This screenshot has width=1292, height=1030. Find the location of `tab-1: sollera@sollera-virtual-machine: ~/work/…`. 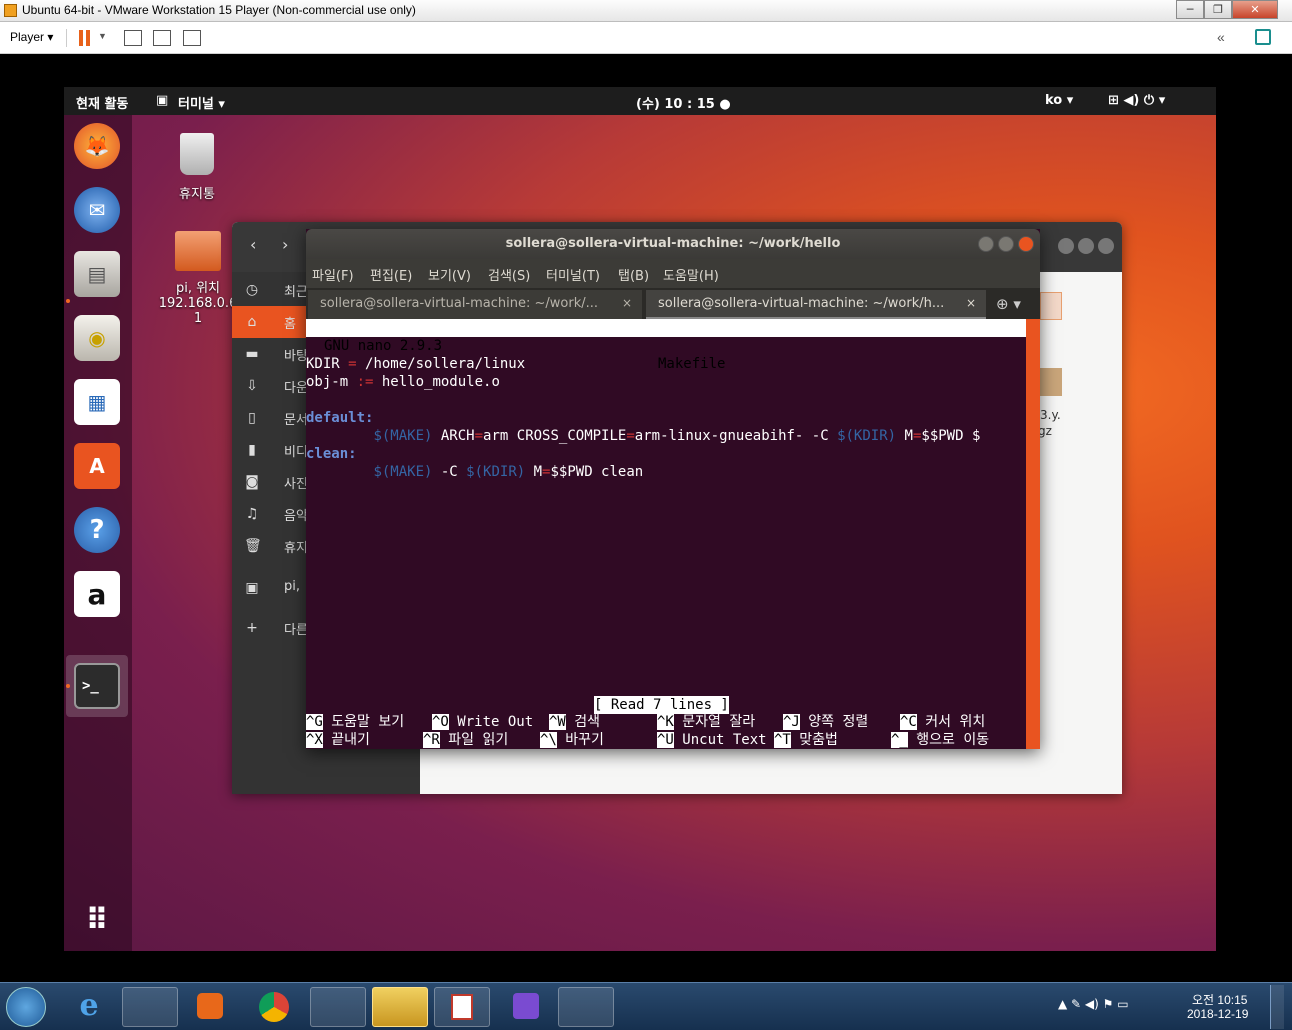

tab-1: sollera@sollera-virtual-machine: ~/work/… is located at coordinates (475, 304).